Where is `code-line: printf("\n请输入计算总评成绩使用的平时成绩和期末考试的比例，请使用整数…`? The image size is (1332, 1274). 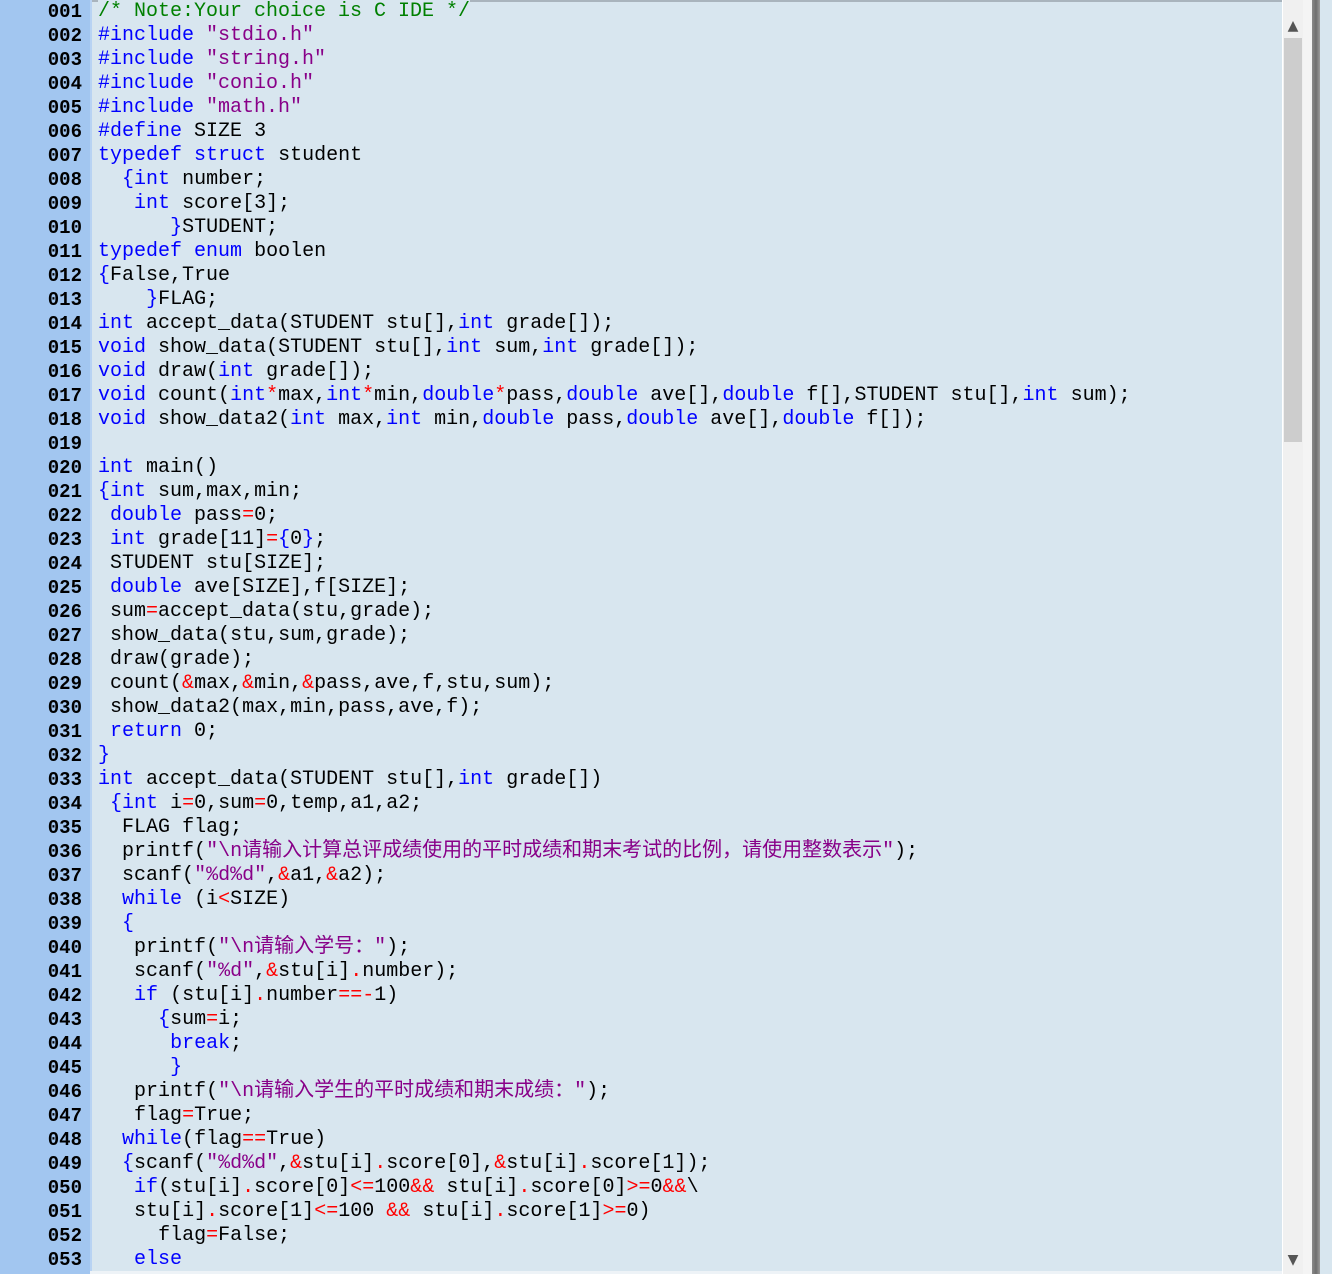 code-line: printf("\n请输入计算总评成绩使用的平时成绩和期末考试的比例，请使用整数… is located at coordinates (508, 852).